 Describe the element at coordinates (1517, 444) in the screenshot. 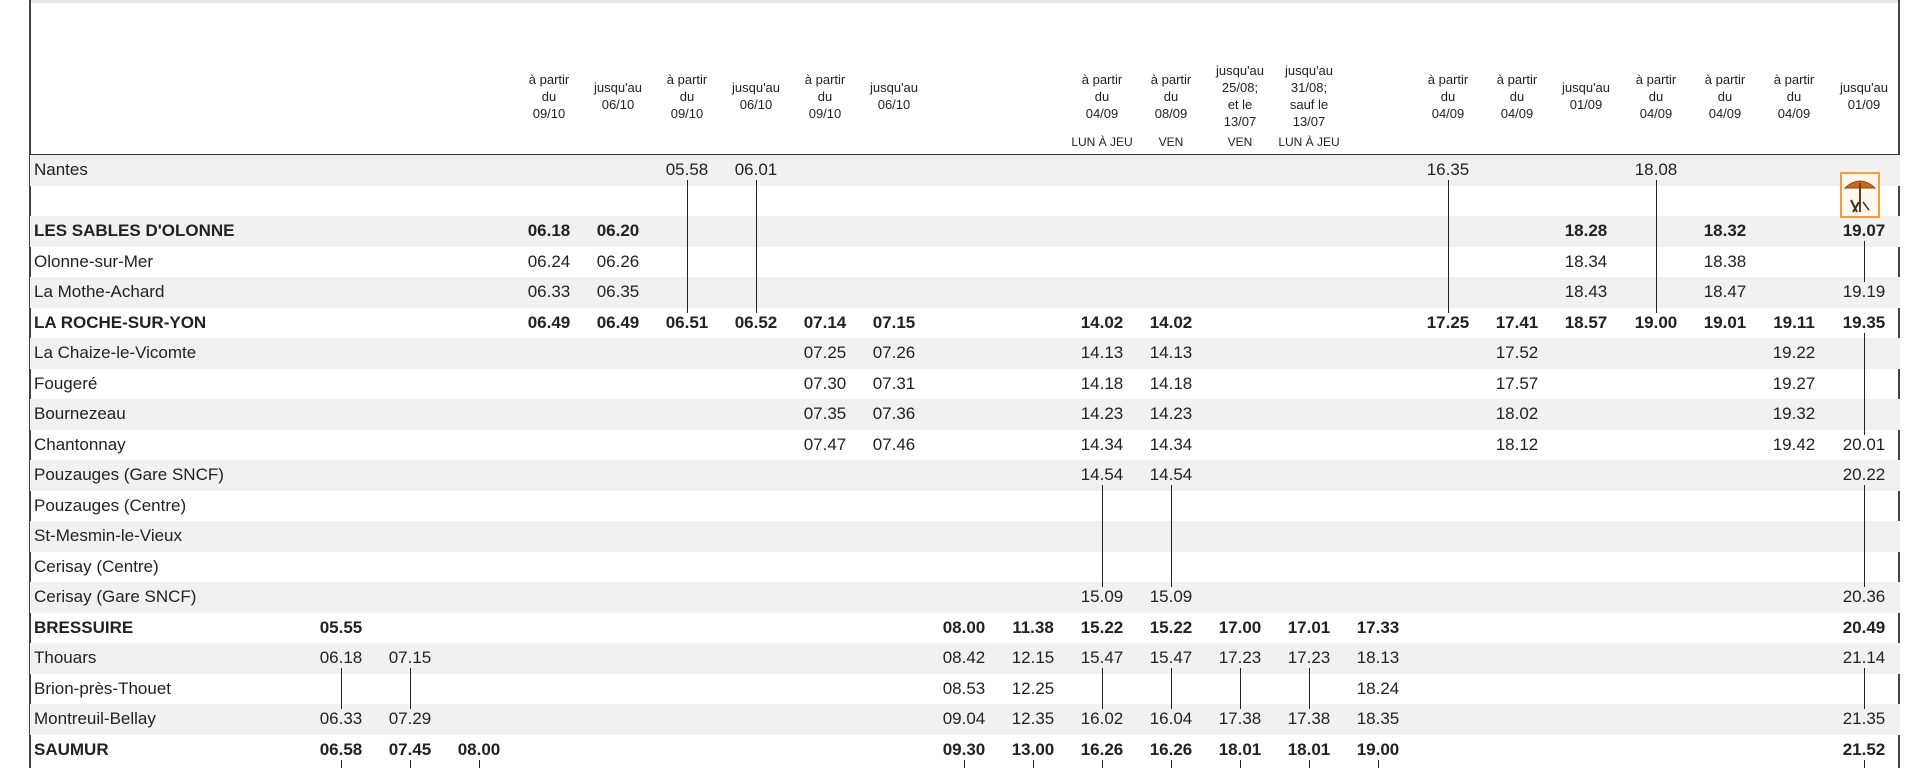

I see `time-cell: 18.12` at that location.